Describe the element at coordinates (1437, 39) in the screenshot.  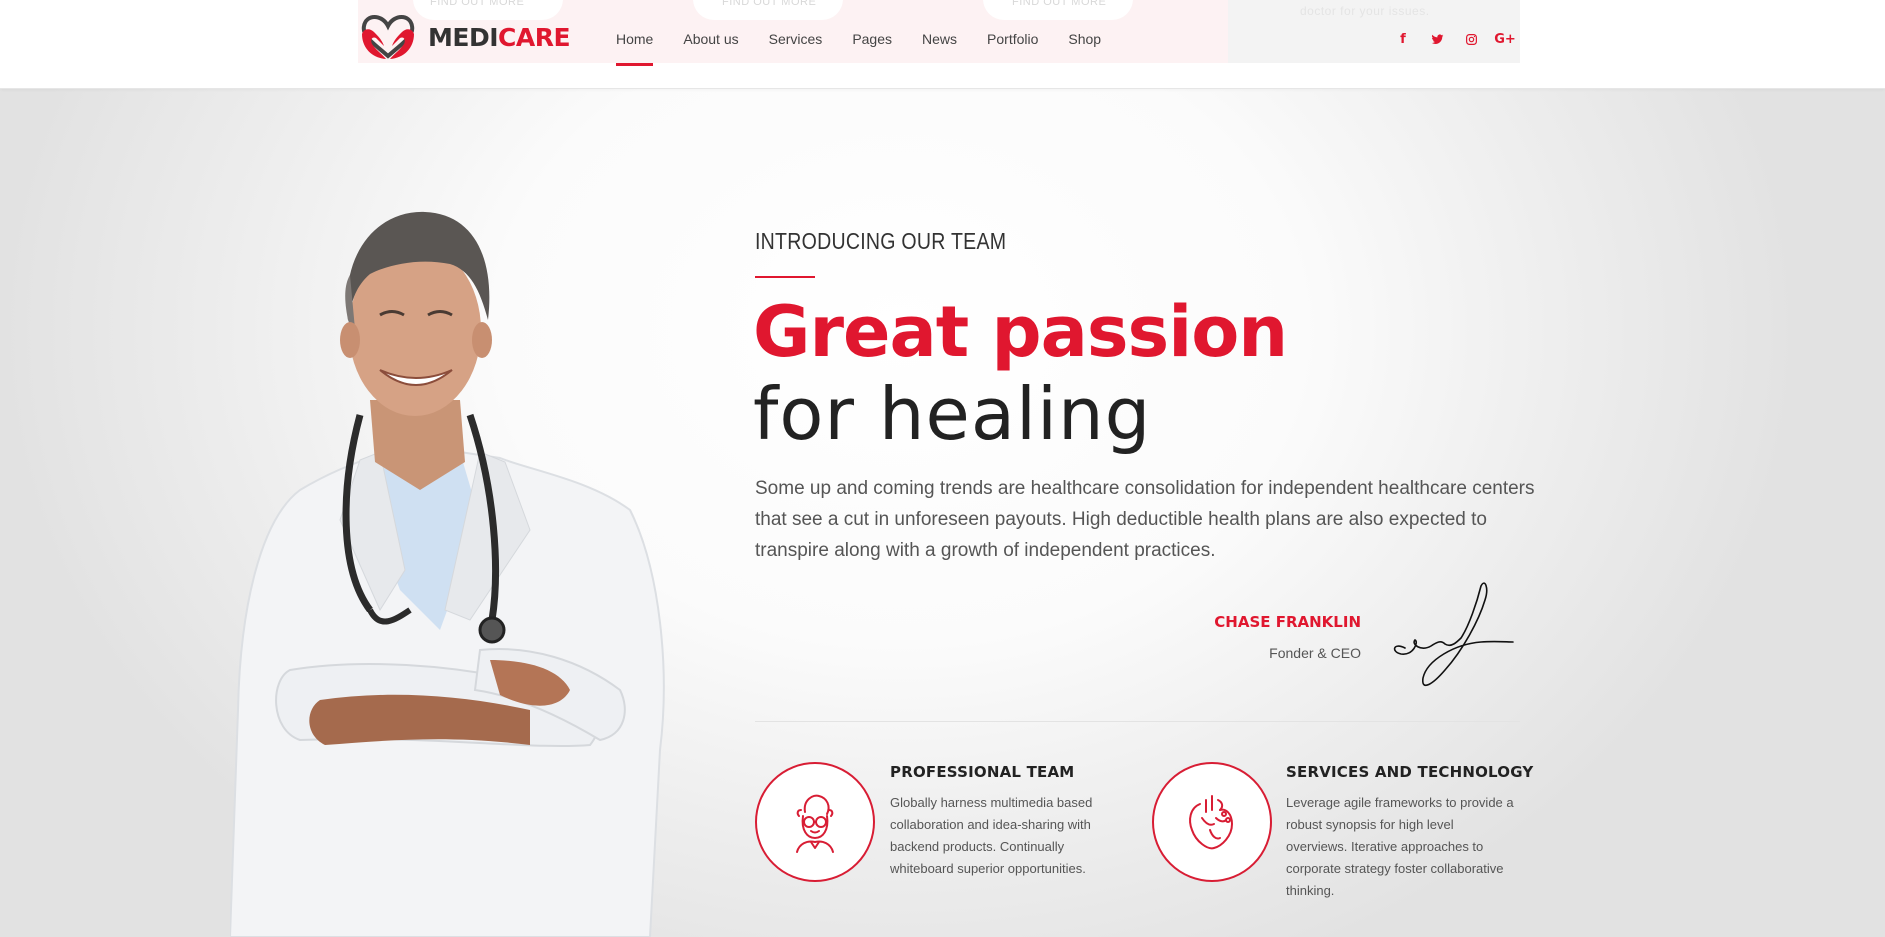
I see `twitter-icon` at that location.